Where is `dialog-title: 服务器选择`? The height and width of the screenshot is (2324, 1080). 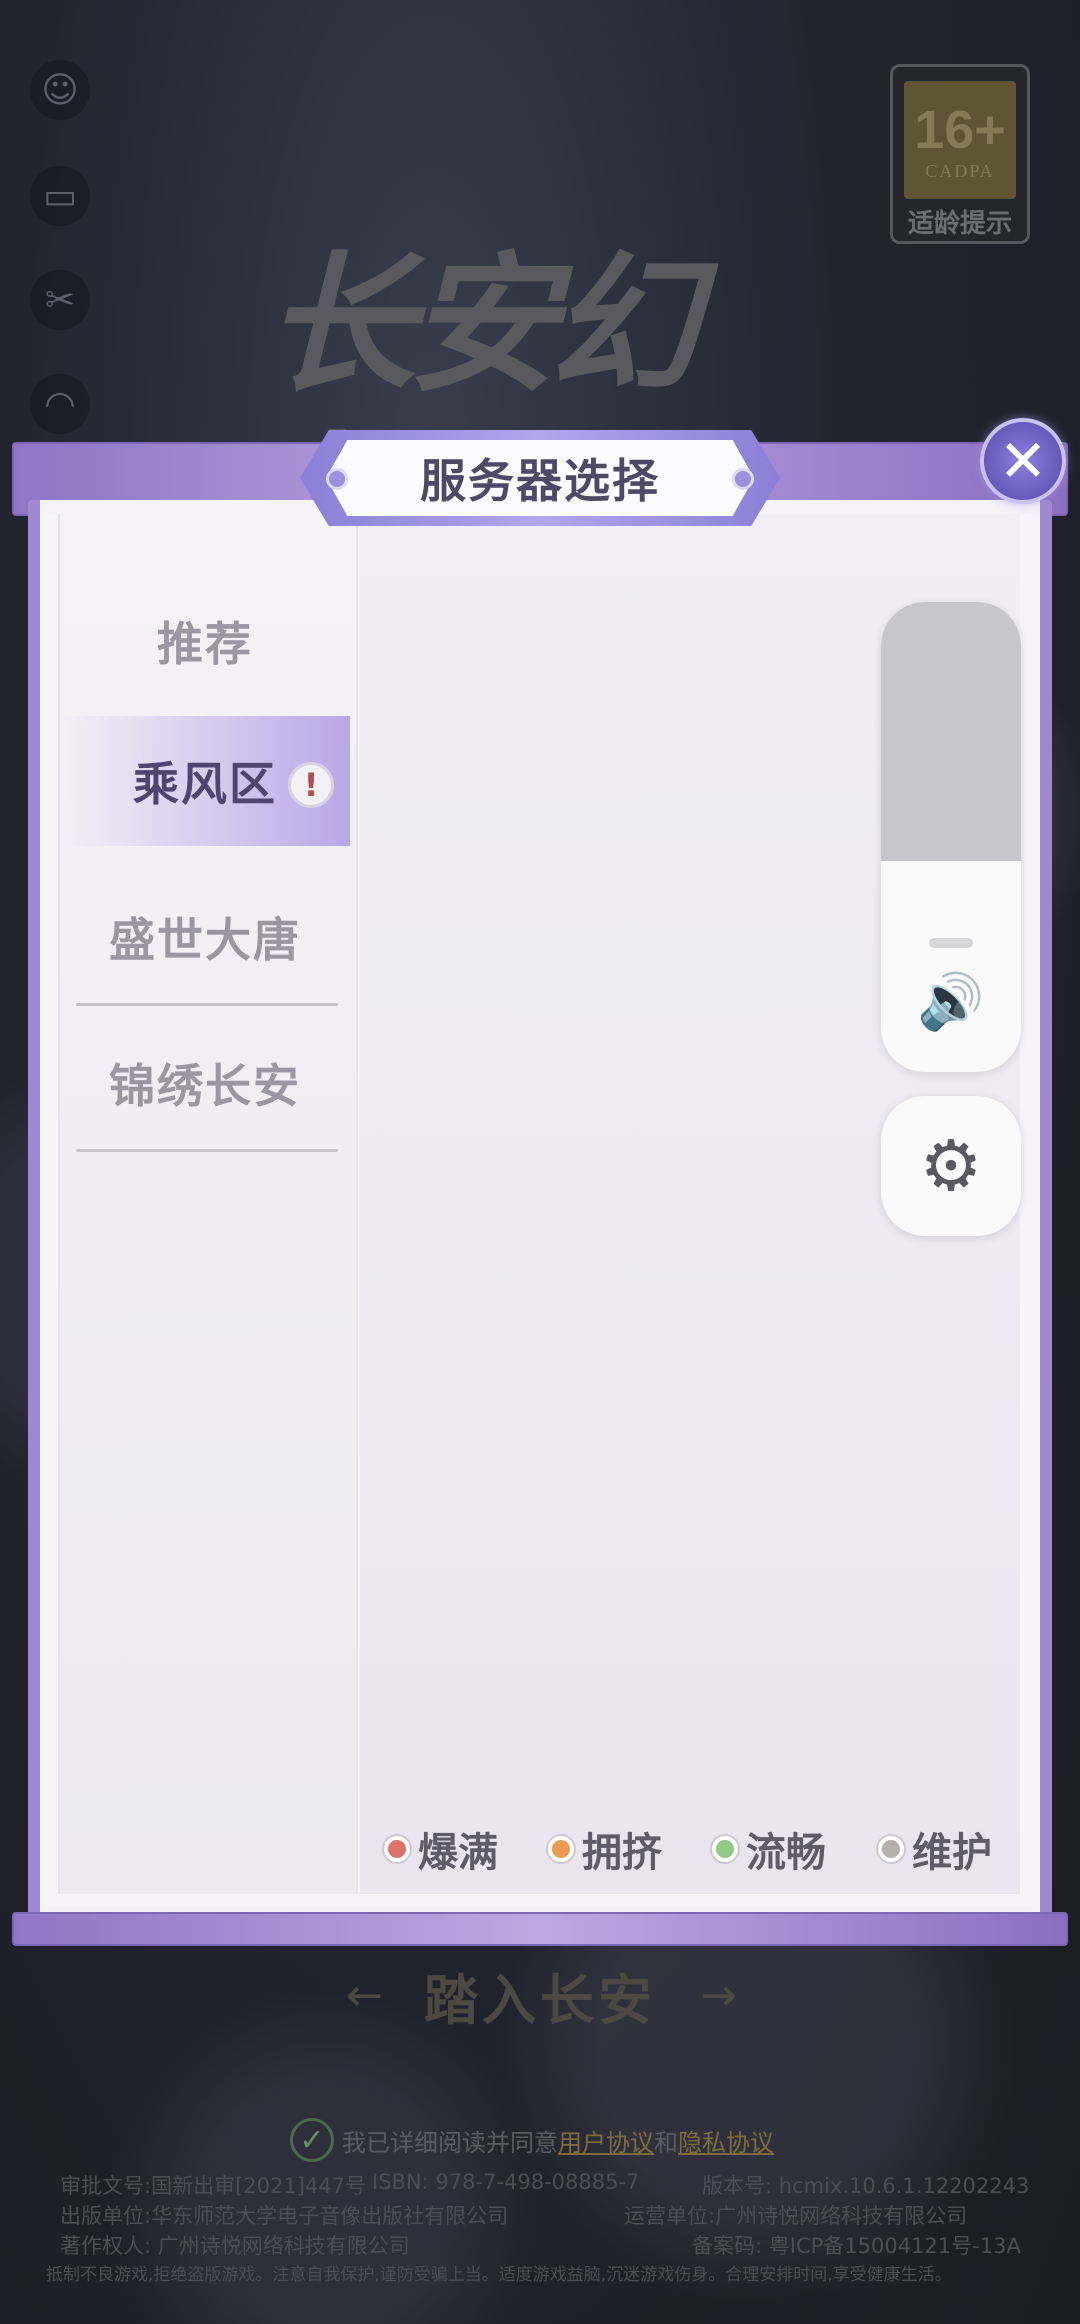 dialog-title: 服务器选择 is located at coordinates (540, 481).